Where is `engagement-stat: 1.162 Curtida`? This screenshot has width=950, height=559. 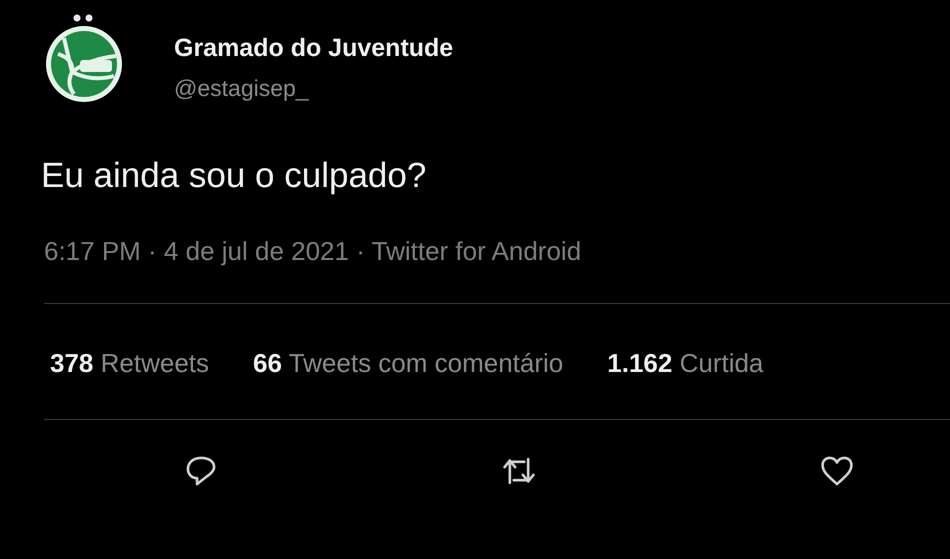 engagement-stat: 1.162 Curtida is located at coordinates (685, 363).